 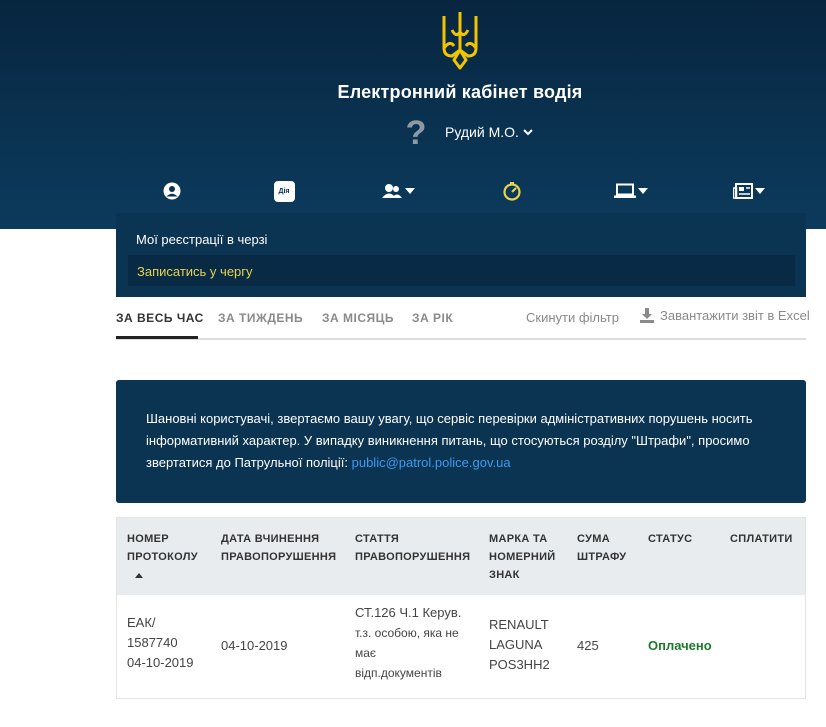 I want to click on nav-services-menu, so click(x=631, y=191).